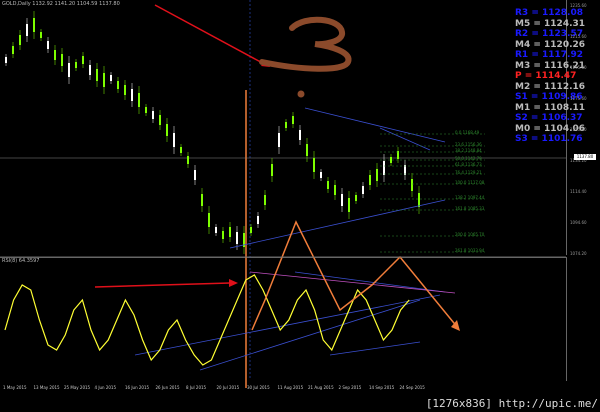  Describe the element at coordinates (468, 150) in the screenshot. I see `fib-level-label: 38.2 1148.84` at that location.